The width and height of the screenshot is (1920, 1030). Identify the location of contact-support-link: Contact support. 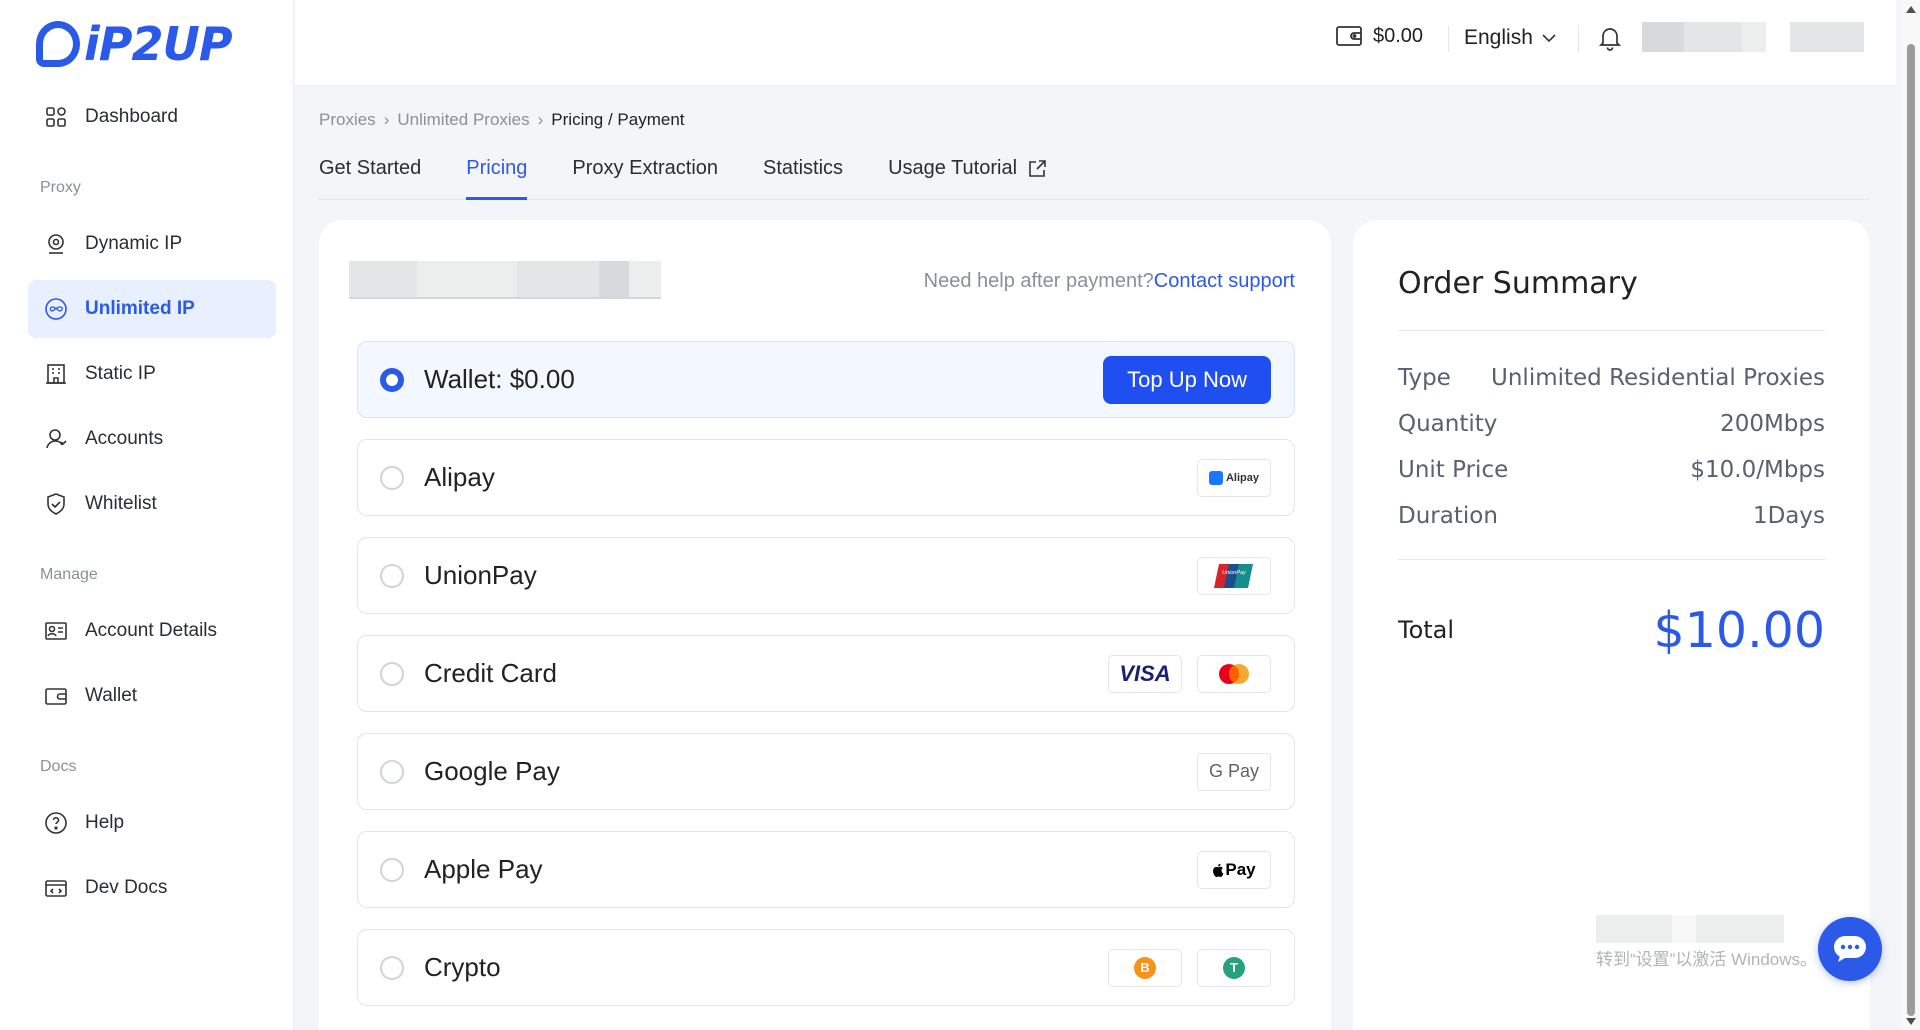
(1224, 281).